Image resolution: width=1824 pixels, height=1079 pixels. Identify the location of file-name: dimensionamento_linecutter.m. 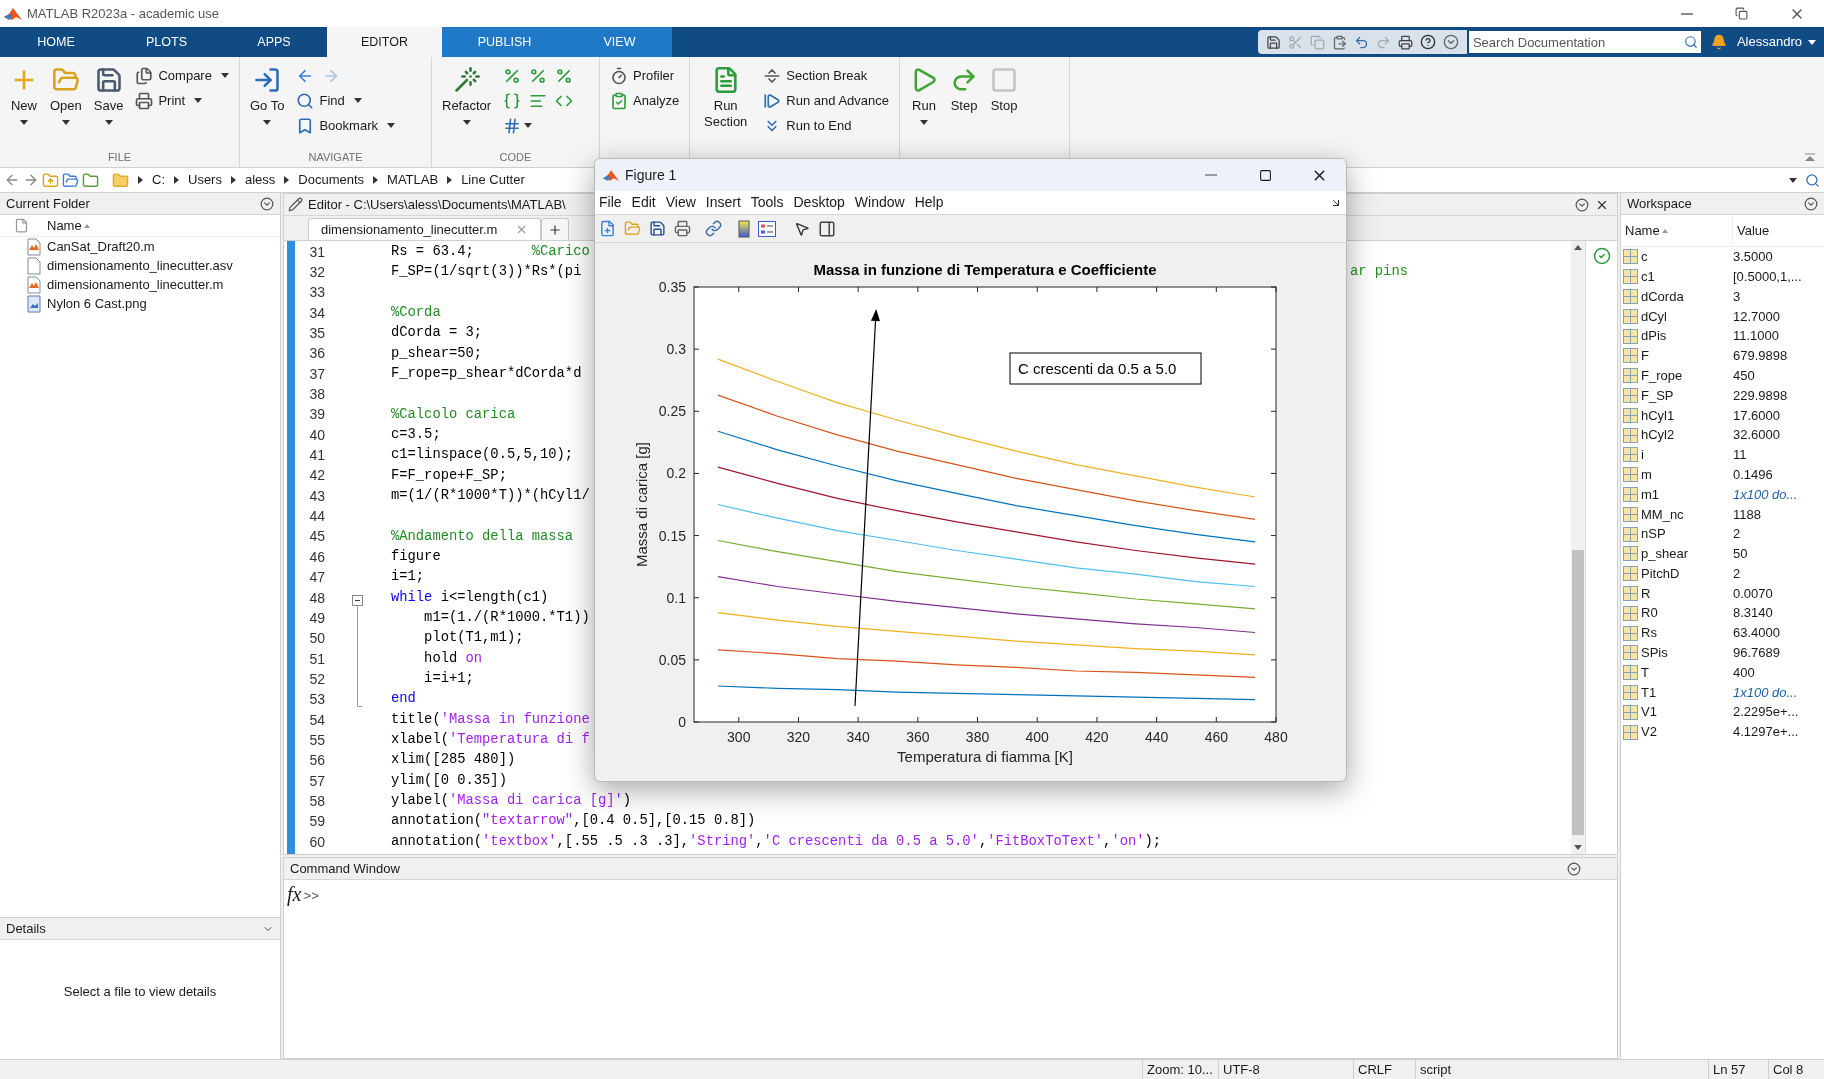
(135, 284).